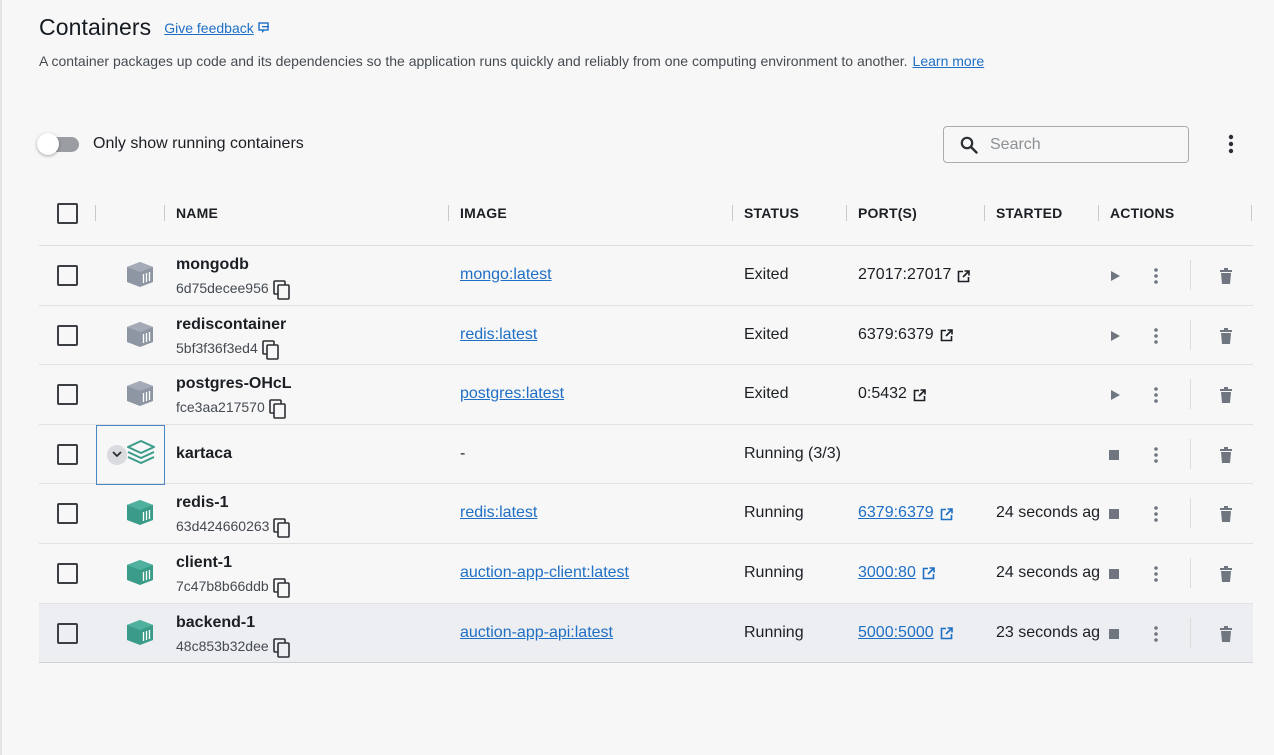 This screenshot has width=1274, height=755. I want to click on status-text: Running (3/3), so click(792, 453).